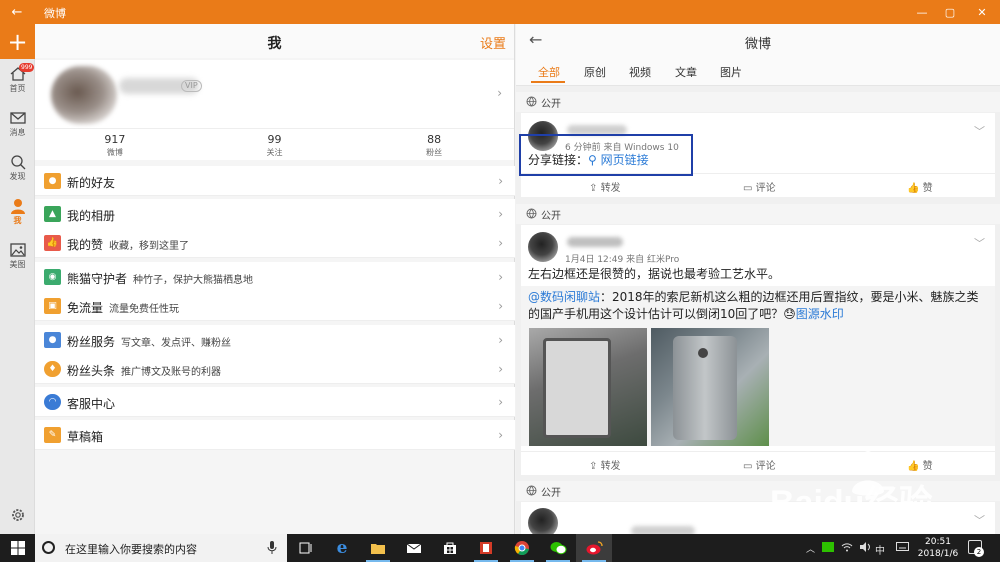  What do you see at coordinates (306, 548) in the screenshot?
I see `task-view-icon` at bounding box center [306, 548].